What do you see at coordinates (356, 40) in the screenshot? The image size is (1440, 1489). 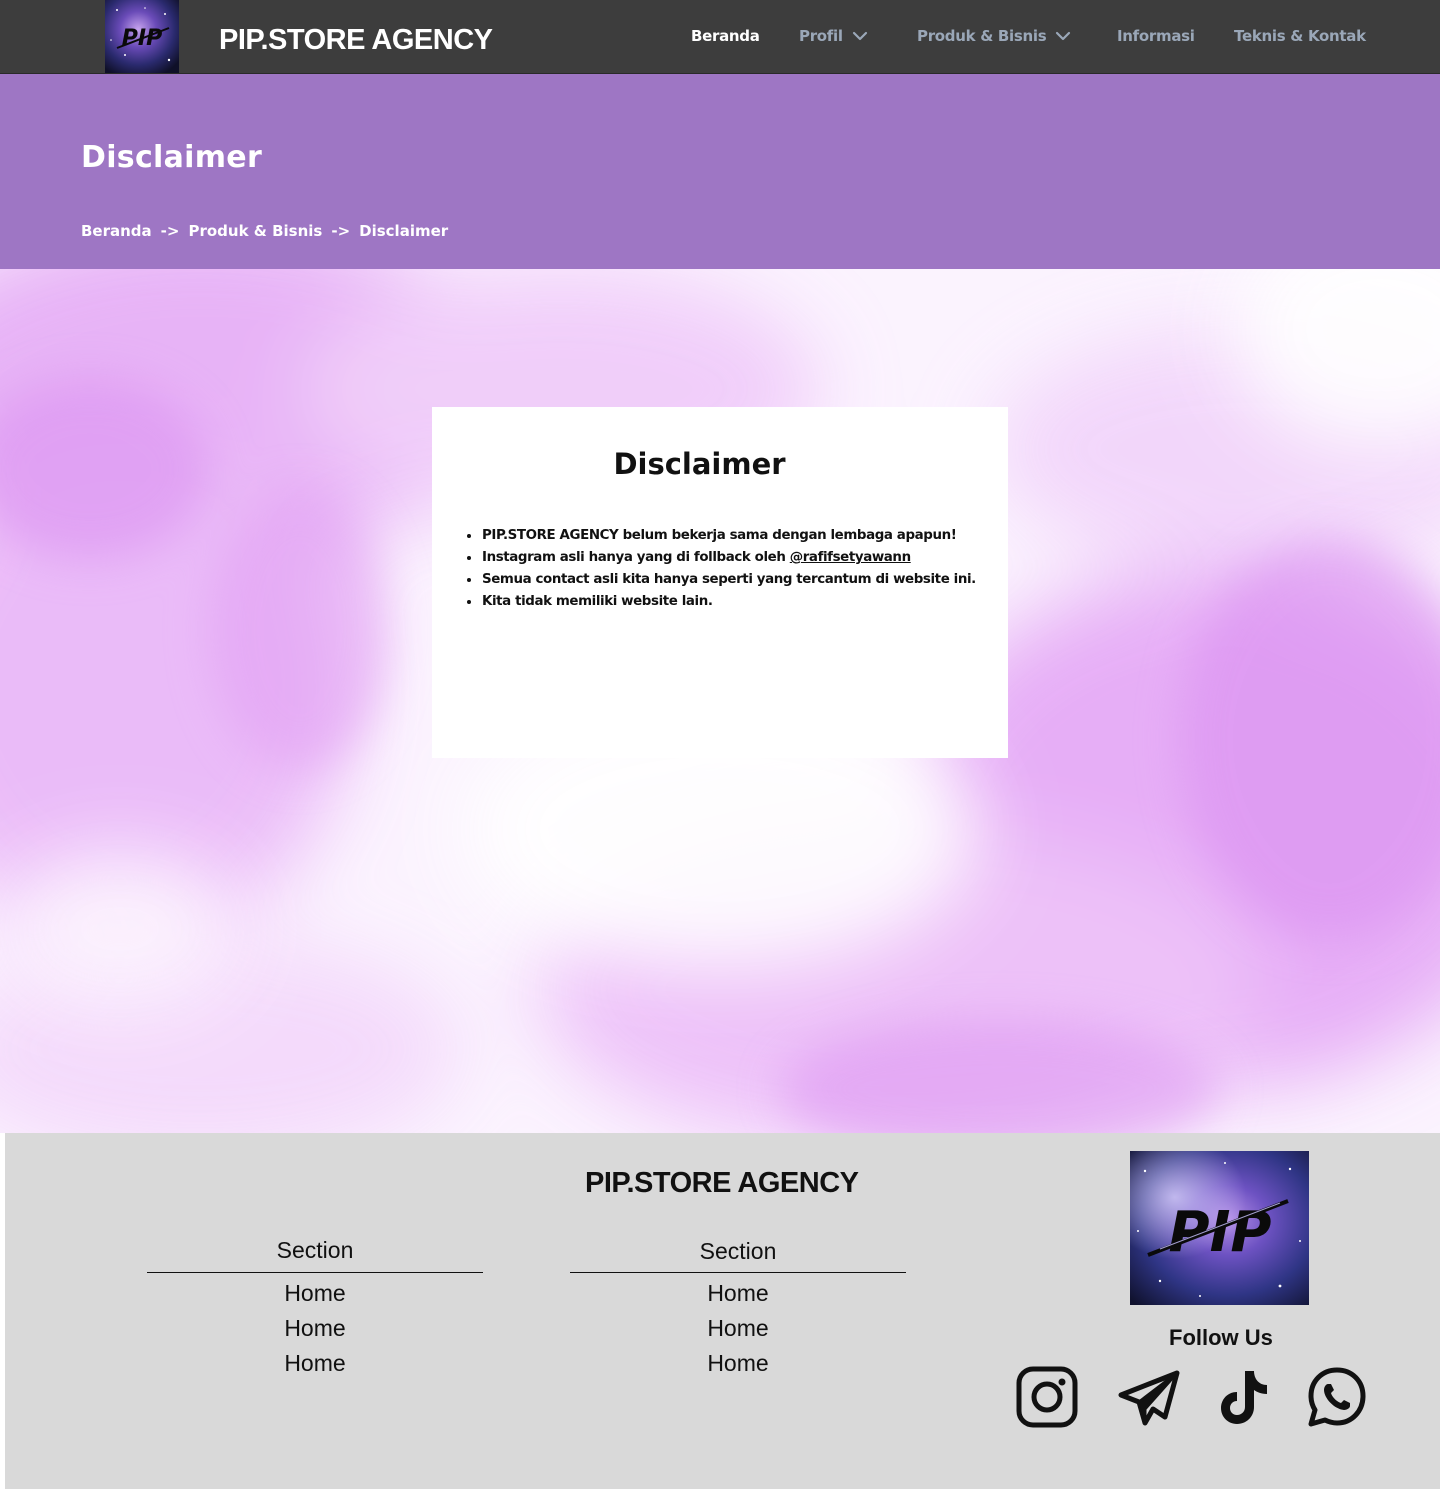 I see `brand-title: PIP.STORE AGENCY` at bounding box center [356, 40].